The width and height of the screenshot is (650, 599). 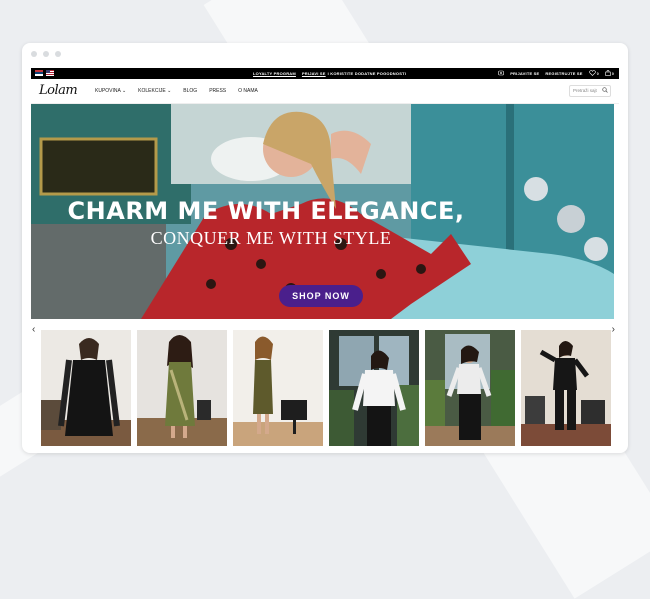 What do you see at coordinates (563, 73) in the screenshot?
I see `register-link: REGISTRUJTE SE` at bounding box center [563, 73].